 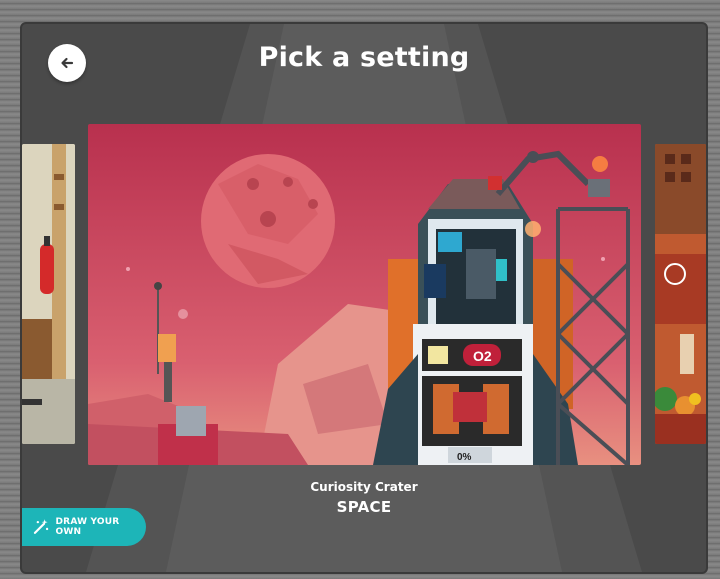 What do you see at coordinates (464, 457) in the screenshot?
I see `gauge-label: 0%` at bounding box center [464, 457].